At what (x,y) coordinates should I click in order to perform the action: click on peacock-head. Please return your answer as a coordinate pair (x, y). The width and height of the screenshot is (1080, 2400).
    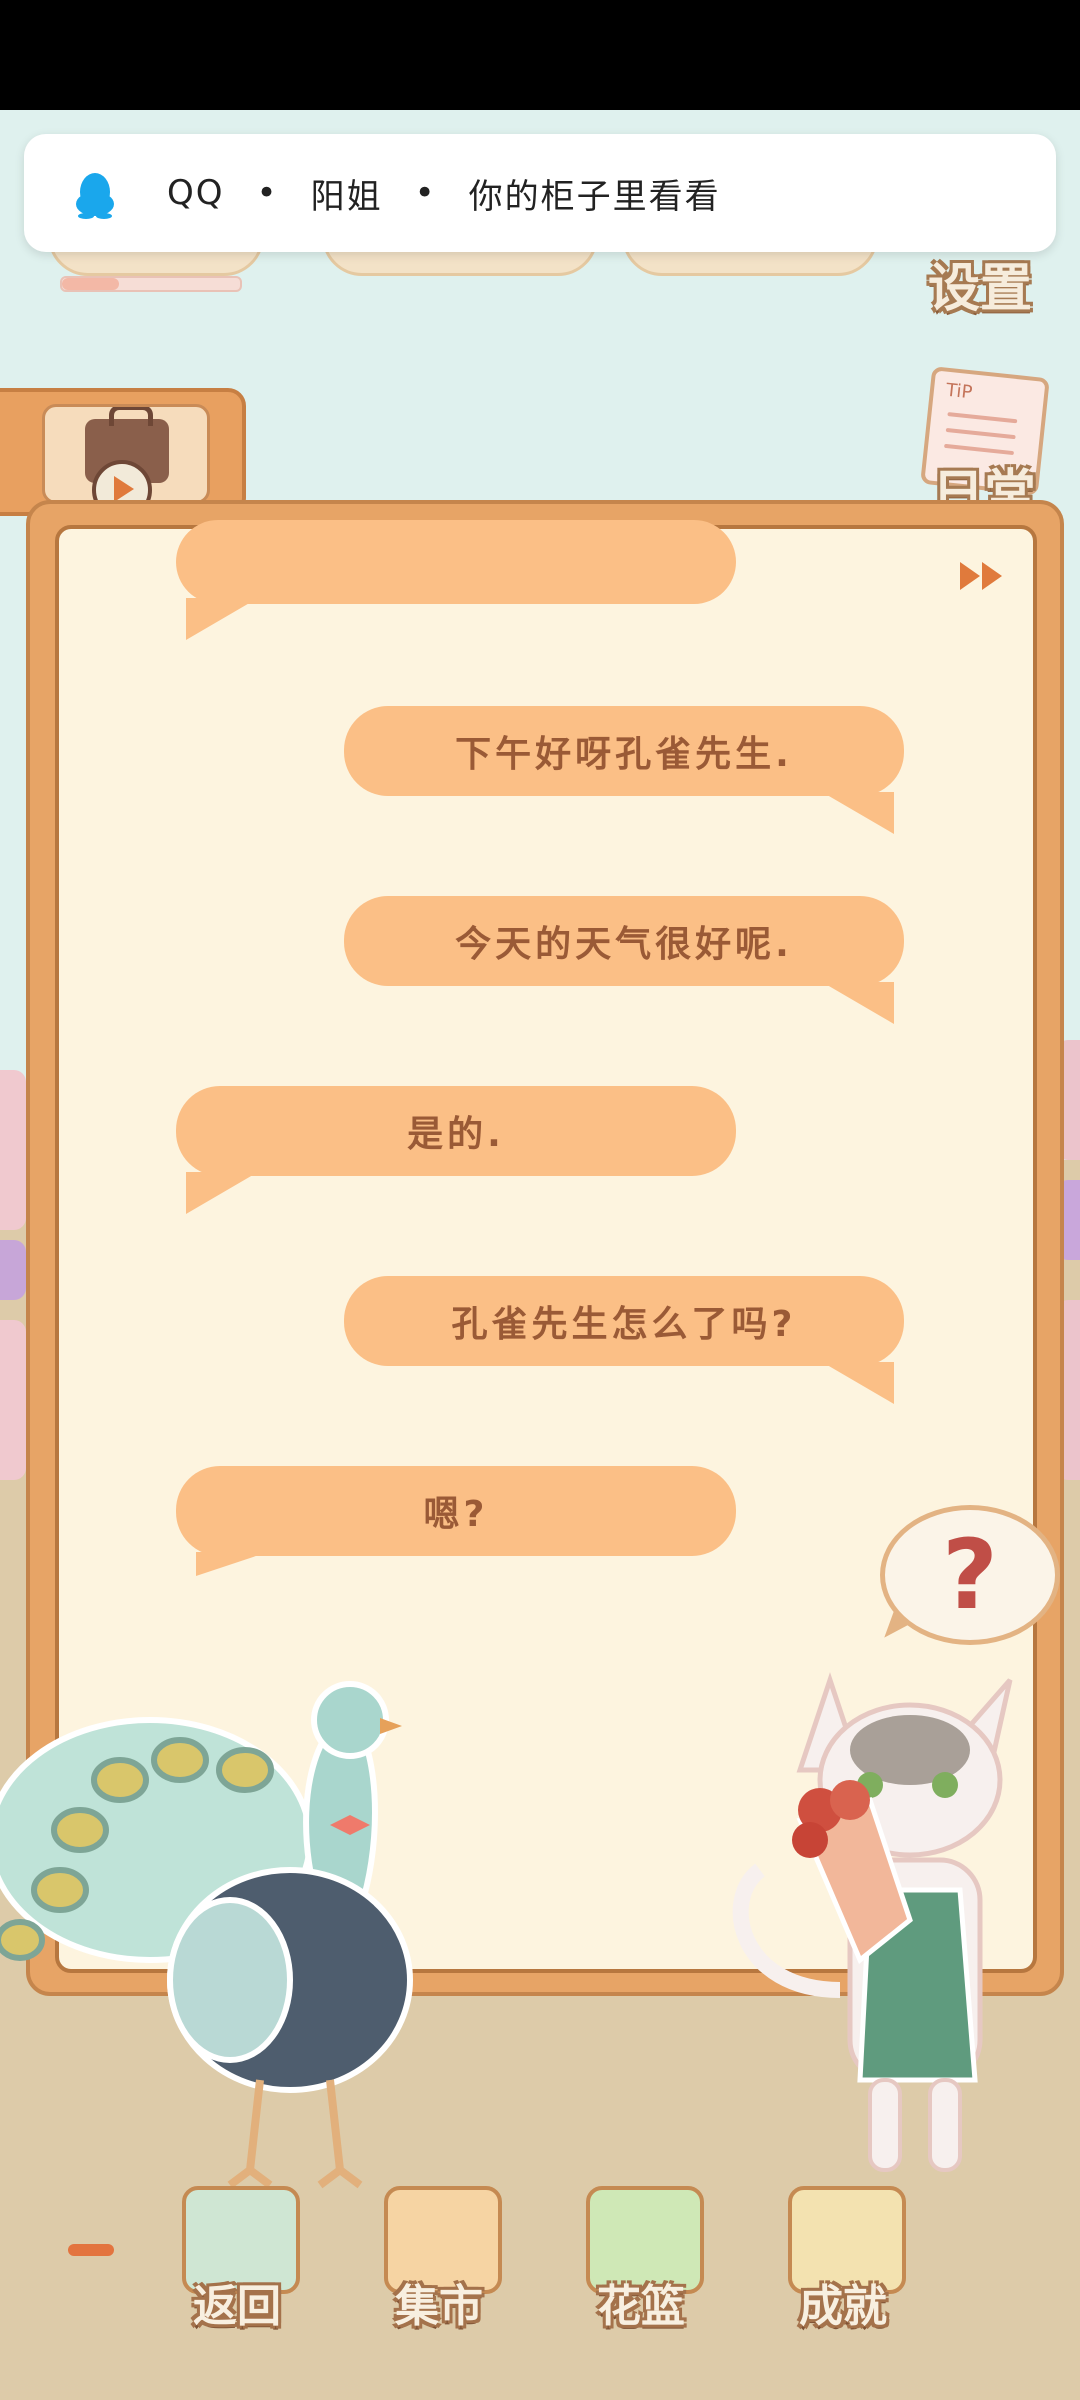
    Looking at the image, I should click on (350, 1720).